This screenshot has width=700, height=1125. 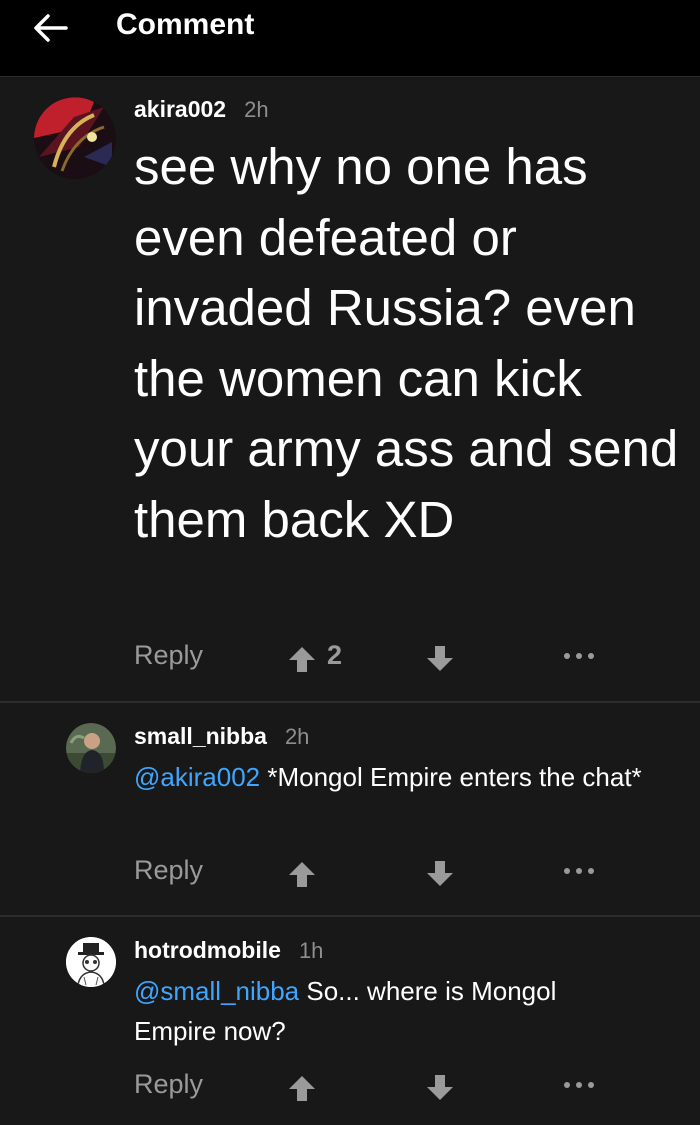 I want to click on comment-meta: small_nibba 2h, so click(x=221, y=736).